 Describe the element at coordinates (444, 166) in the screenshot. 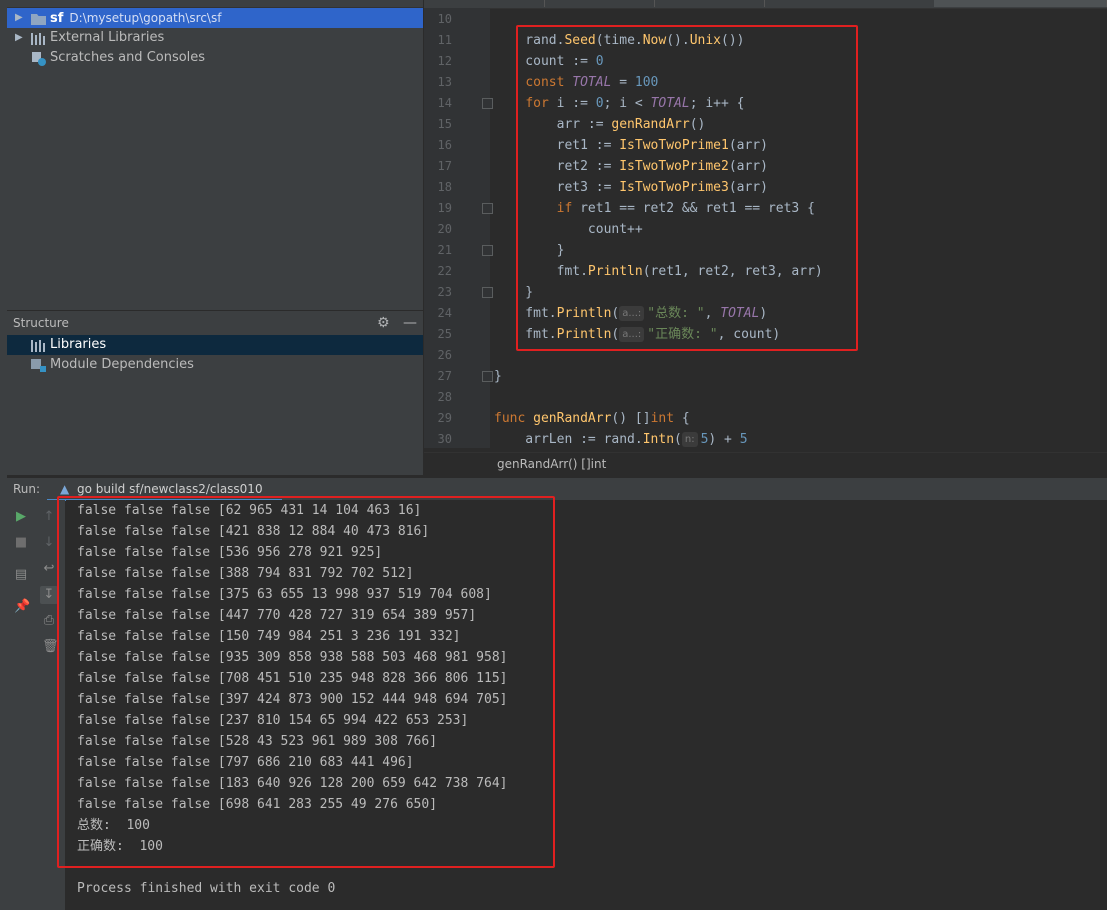

I see `line-number: 17` at that location.